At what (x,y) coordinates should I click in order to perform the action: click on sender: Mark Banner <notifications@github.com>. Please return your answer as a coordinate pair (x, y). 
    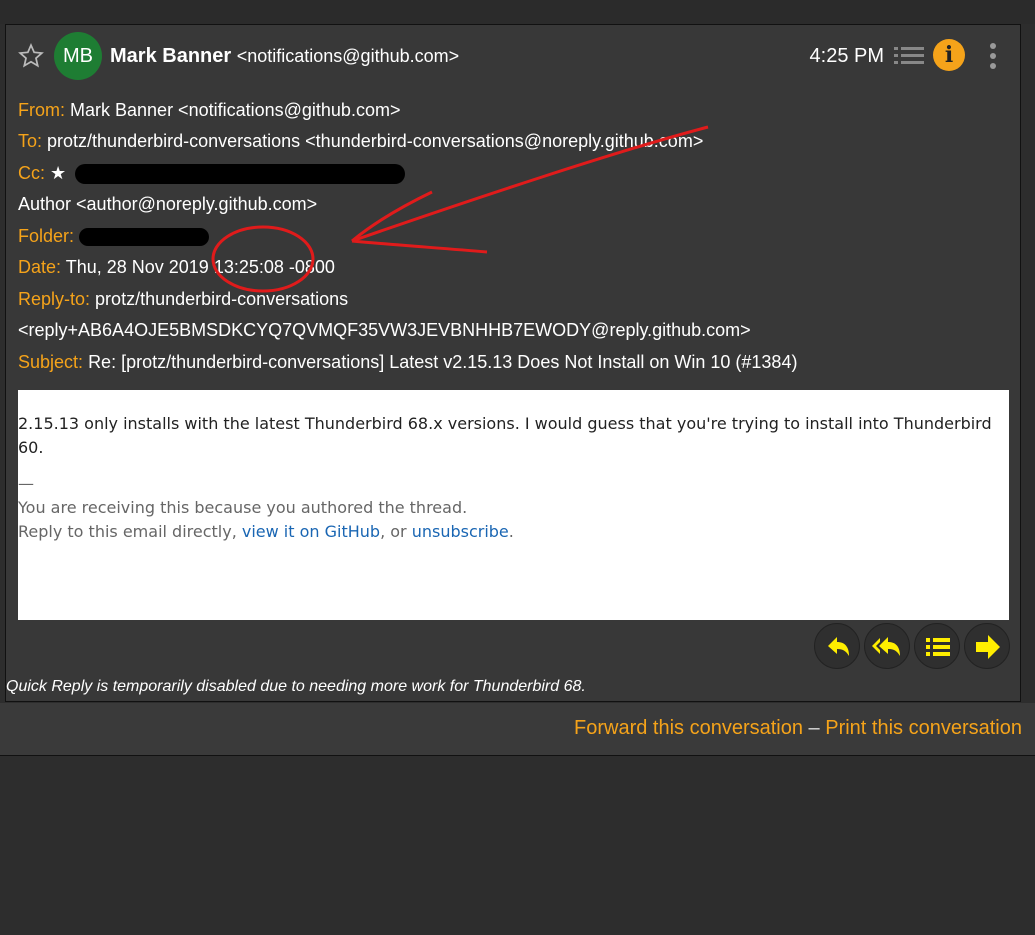
    Looking at the image, I should click on (284, 56).